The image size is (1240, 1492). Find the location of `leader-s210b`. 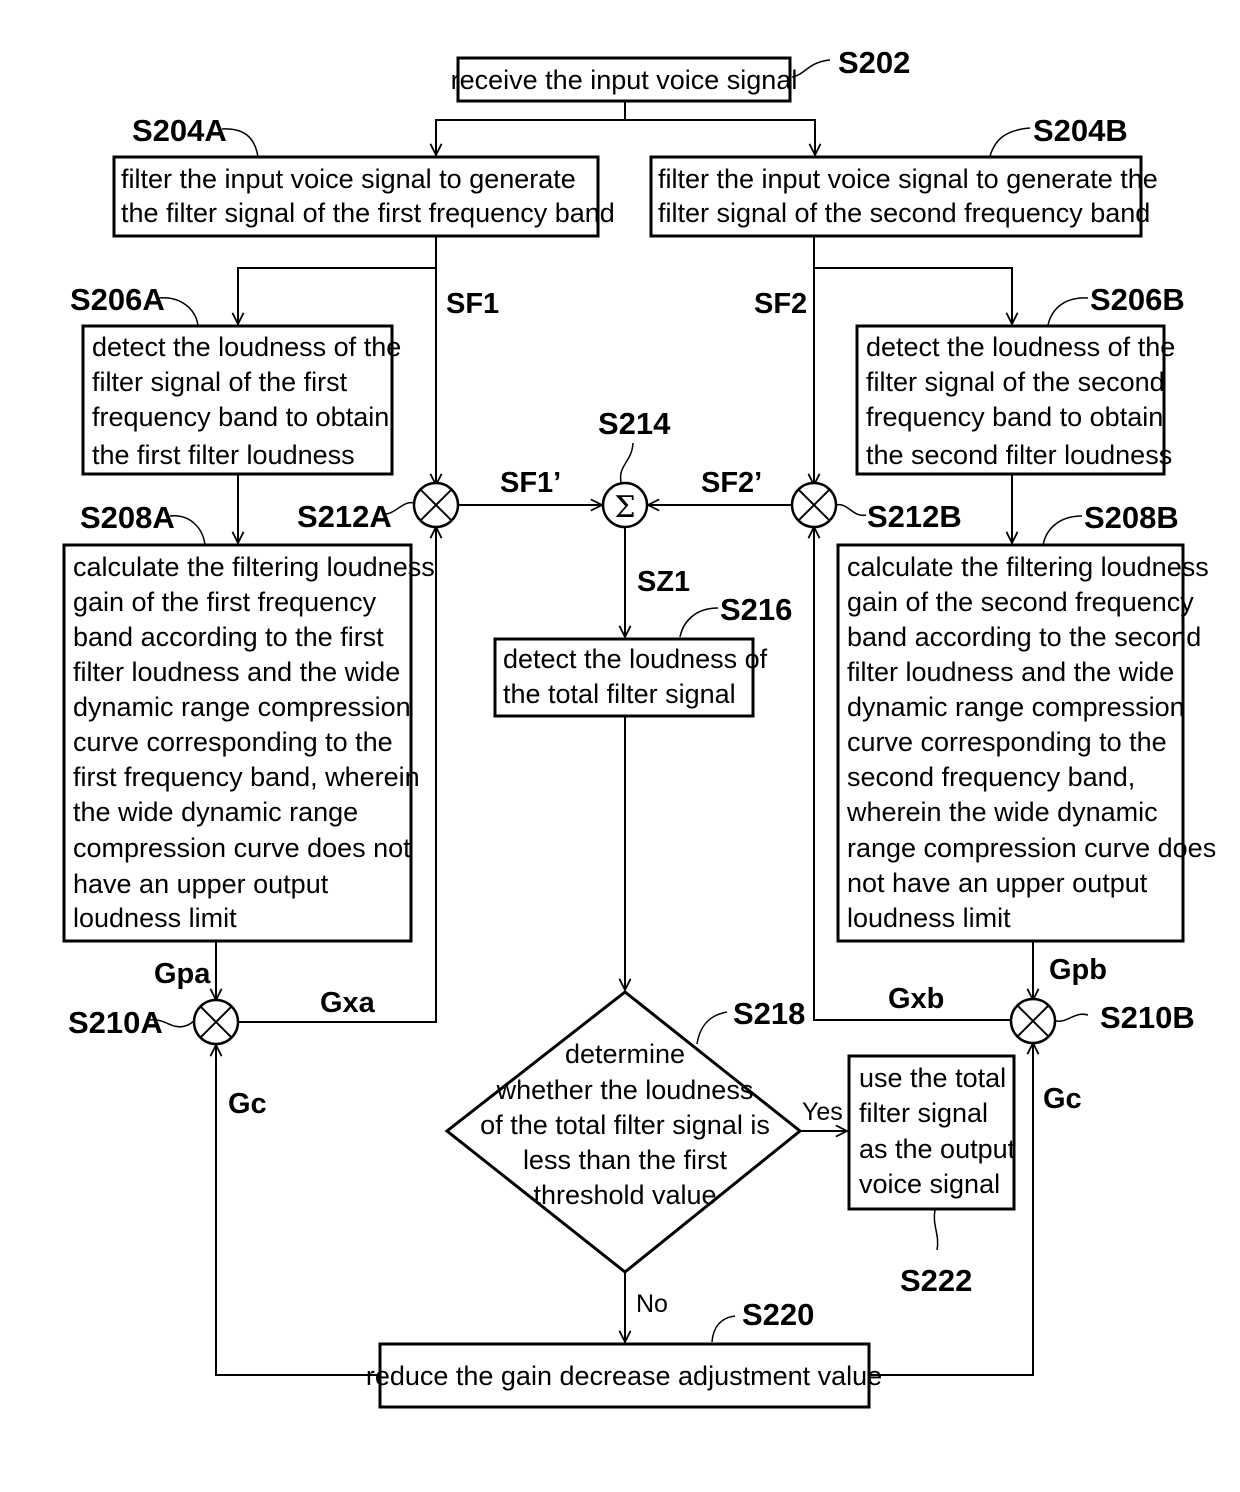

leader-s210b is located at coordinates (1072, 1017).